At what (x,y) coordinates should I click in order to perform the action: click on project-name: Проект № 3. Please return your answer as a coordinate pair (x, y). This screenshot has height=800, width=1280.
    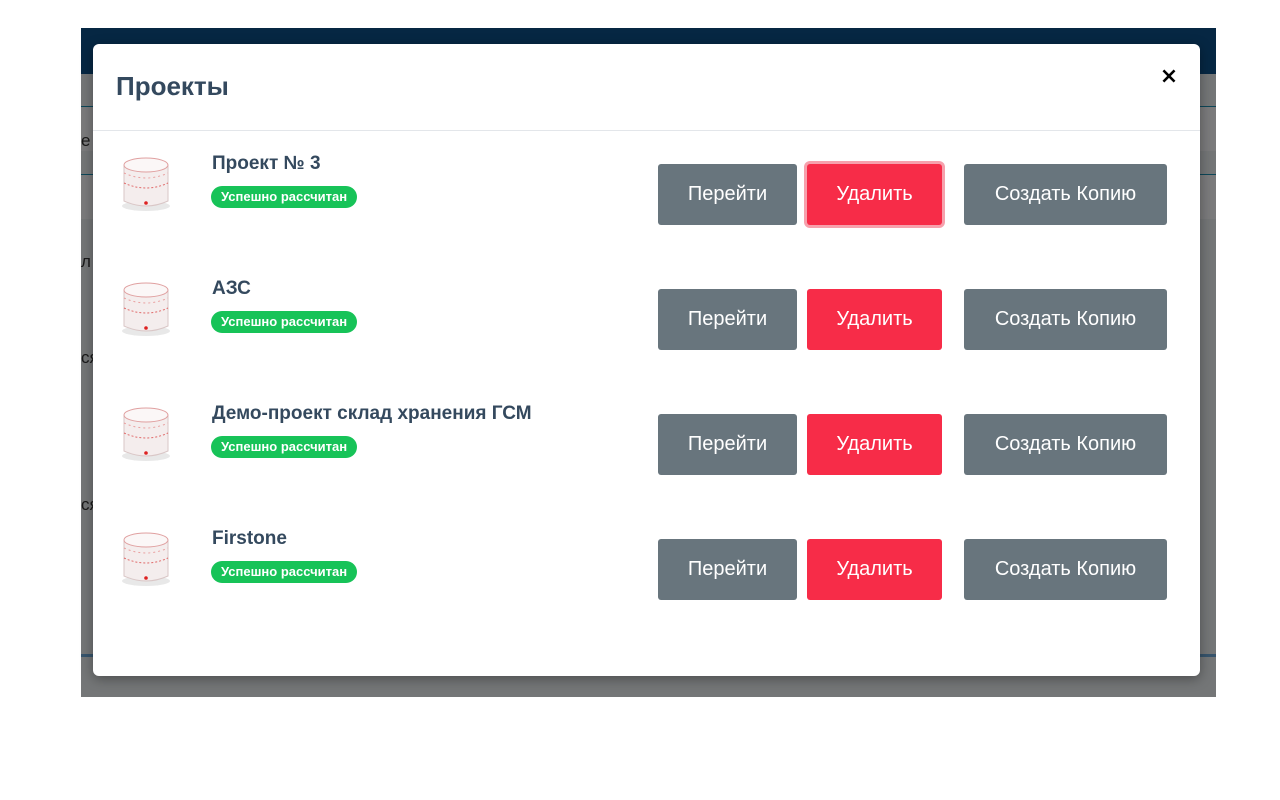
    Looking at the image, I should click on (266, 164).